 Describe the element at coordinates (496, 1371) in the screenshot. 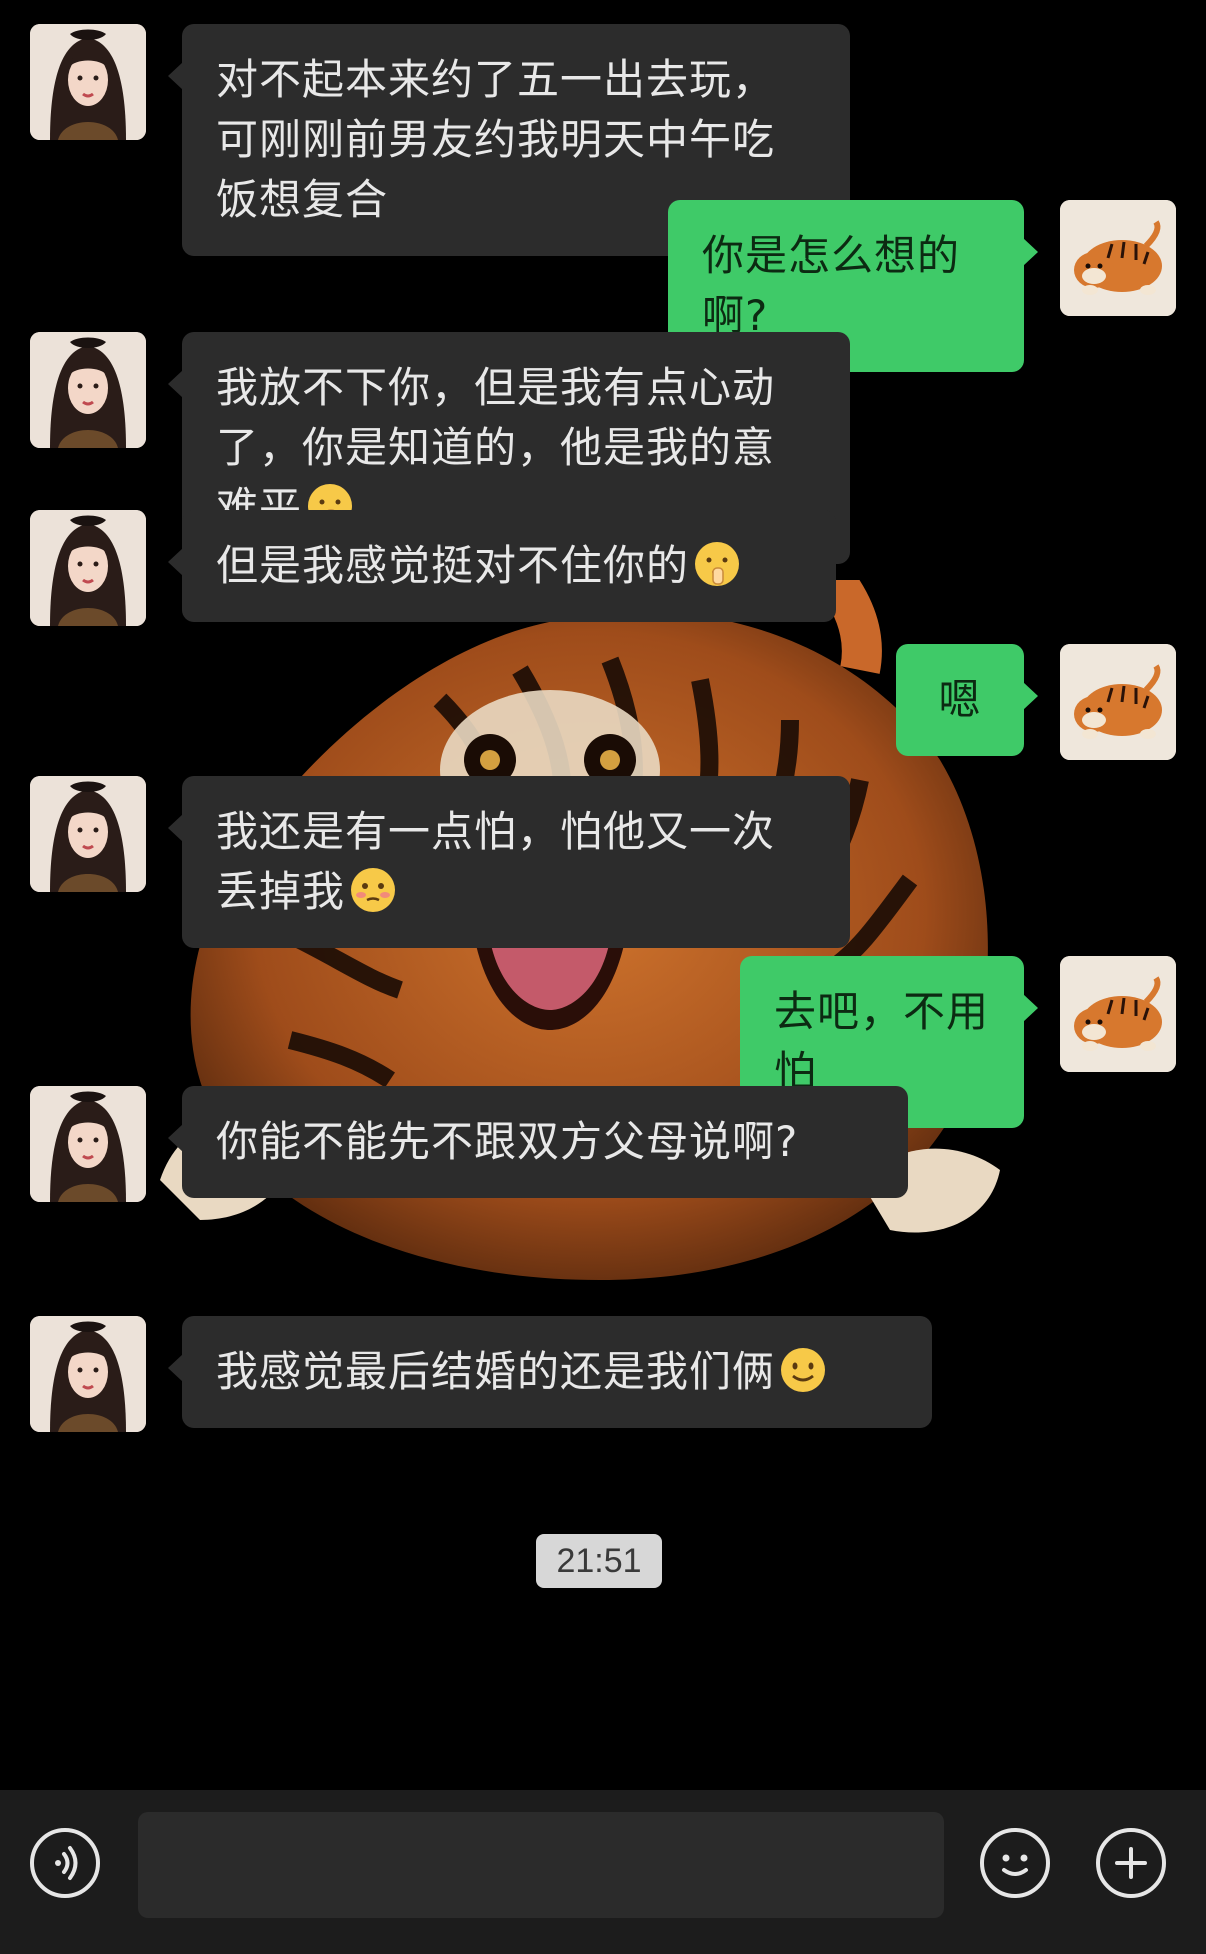

I see `message-text: 我感觉最后结婚的还是我们俩` at that location.